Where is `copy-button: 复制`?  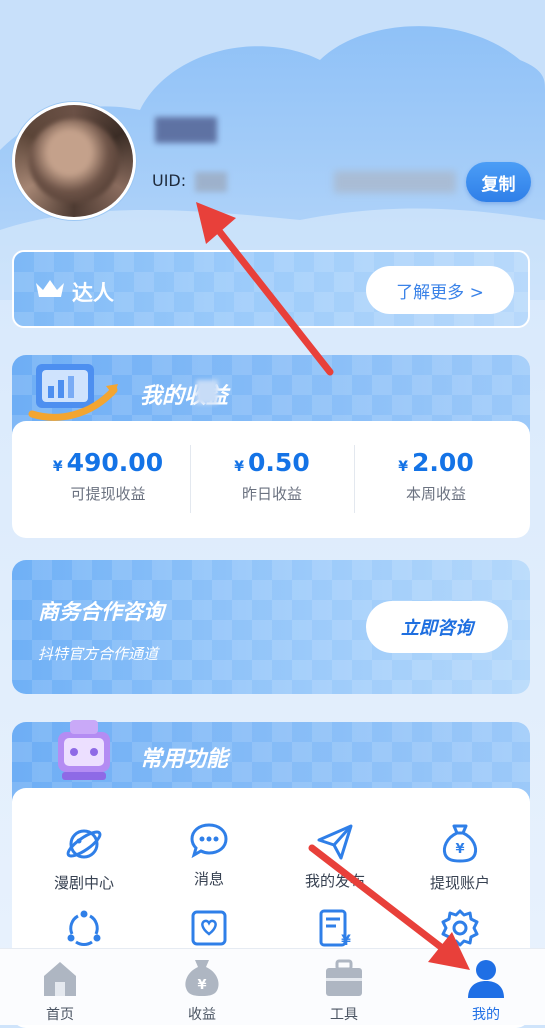 copy-button: 复制 is located at coordinates (498, 182).